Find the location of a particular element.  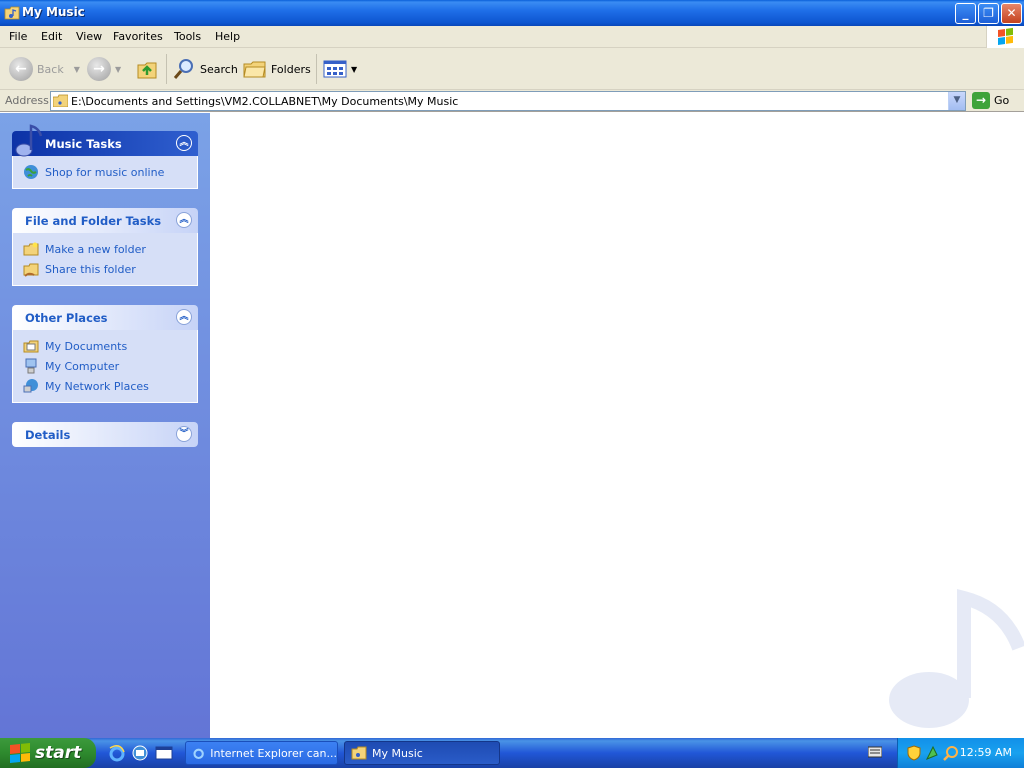

my-network-places-link: My Network Places is located at coordinates (110, 386).